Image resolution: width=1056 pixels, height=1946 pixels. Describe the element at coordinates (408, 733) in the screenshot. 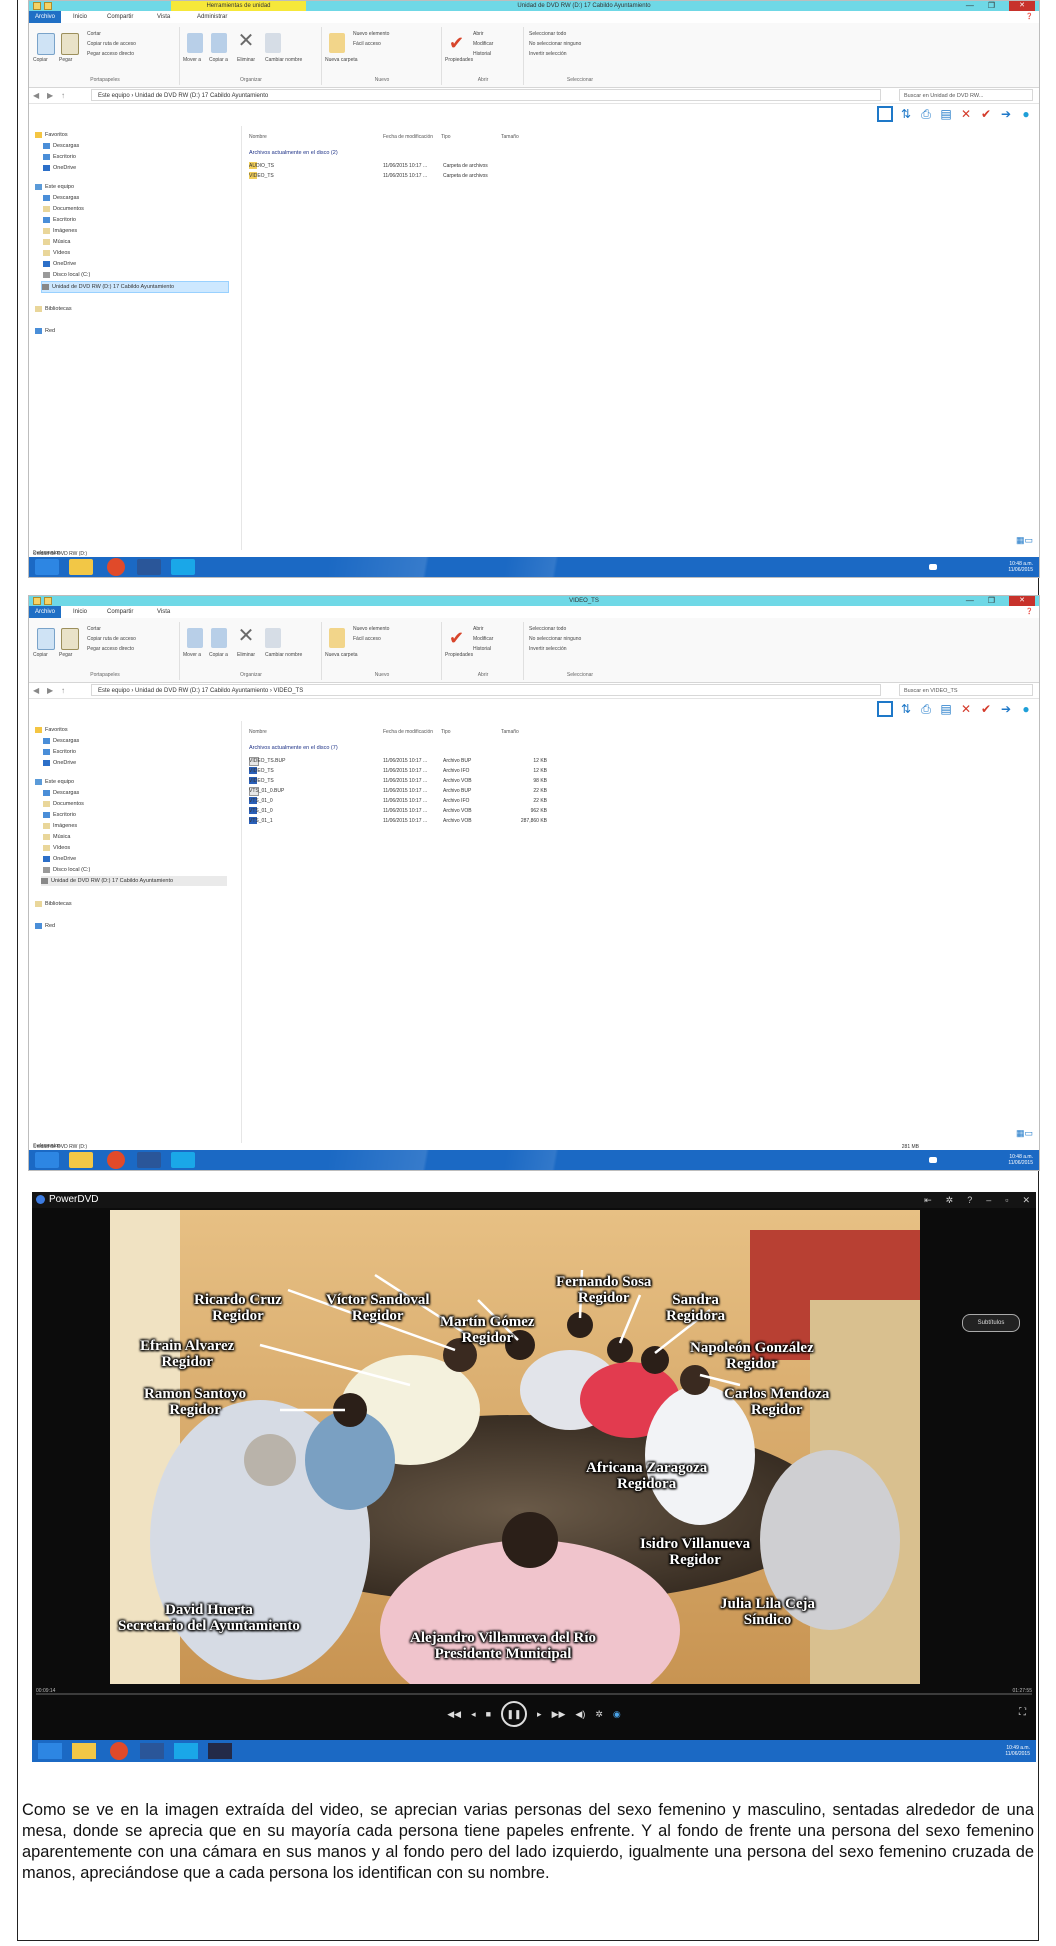

I see `column-header-date: Fecha de modificación` at that location.